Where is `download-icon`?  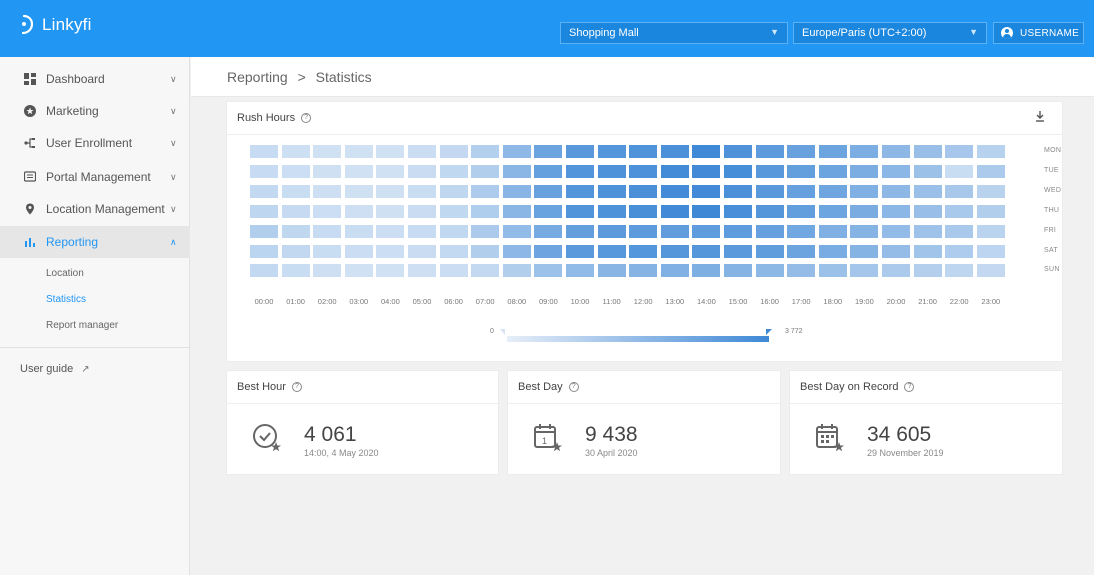
download-icon is located at coordinates (1040, 117).